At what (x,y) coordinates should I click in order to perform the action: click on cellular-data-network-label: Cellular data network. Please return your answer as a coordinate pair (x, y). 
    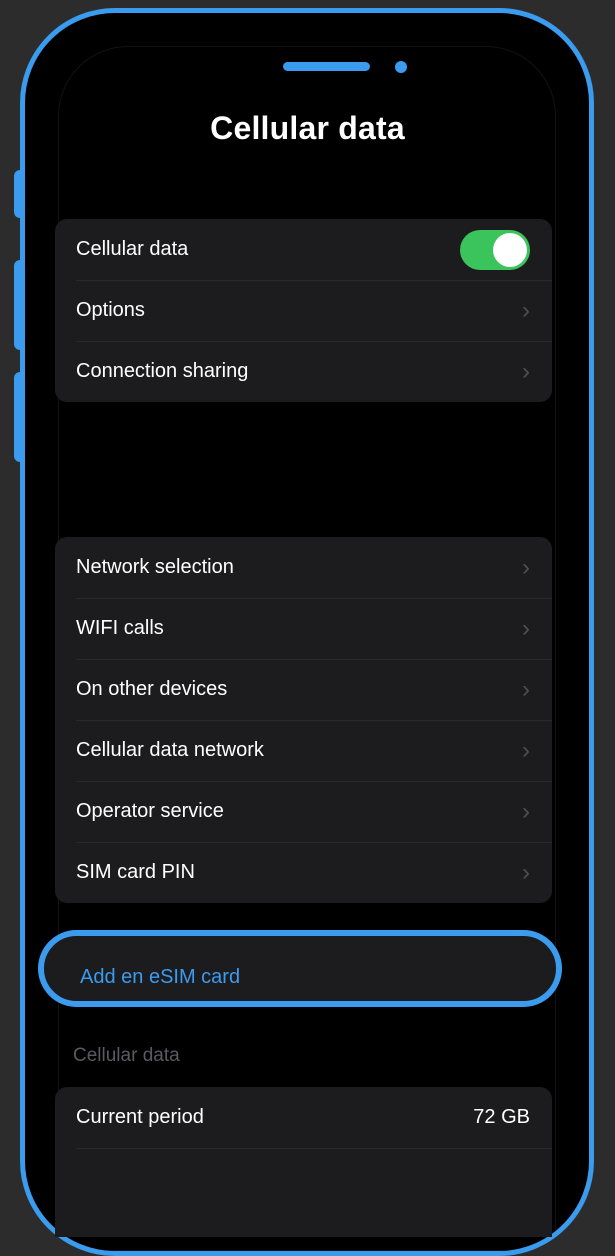
    Looking at the image, I should click on (170, 750).